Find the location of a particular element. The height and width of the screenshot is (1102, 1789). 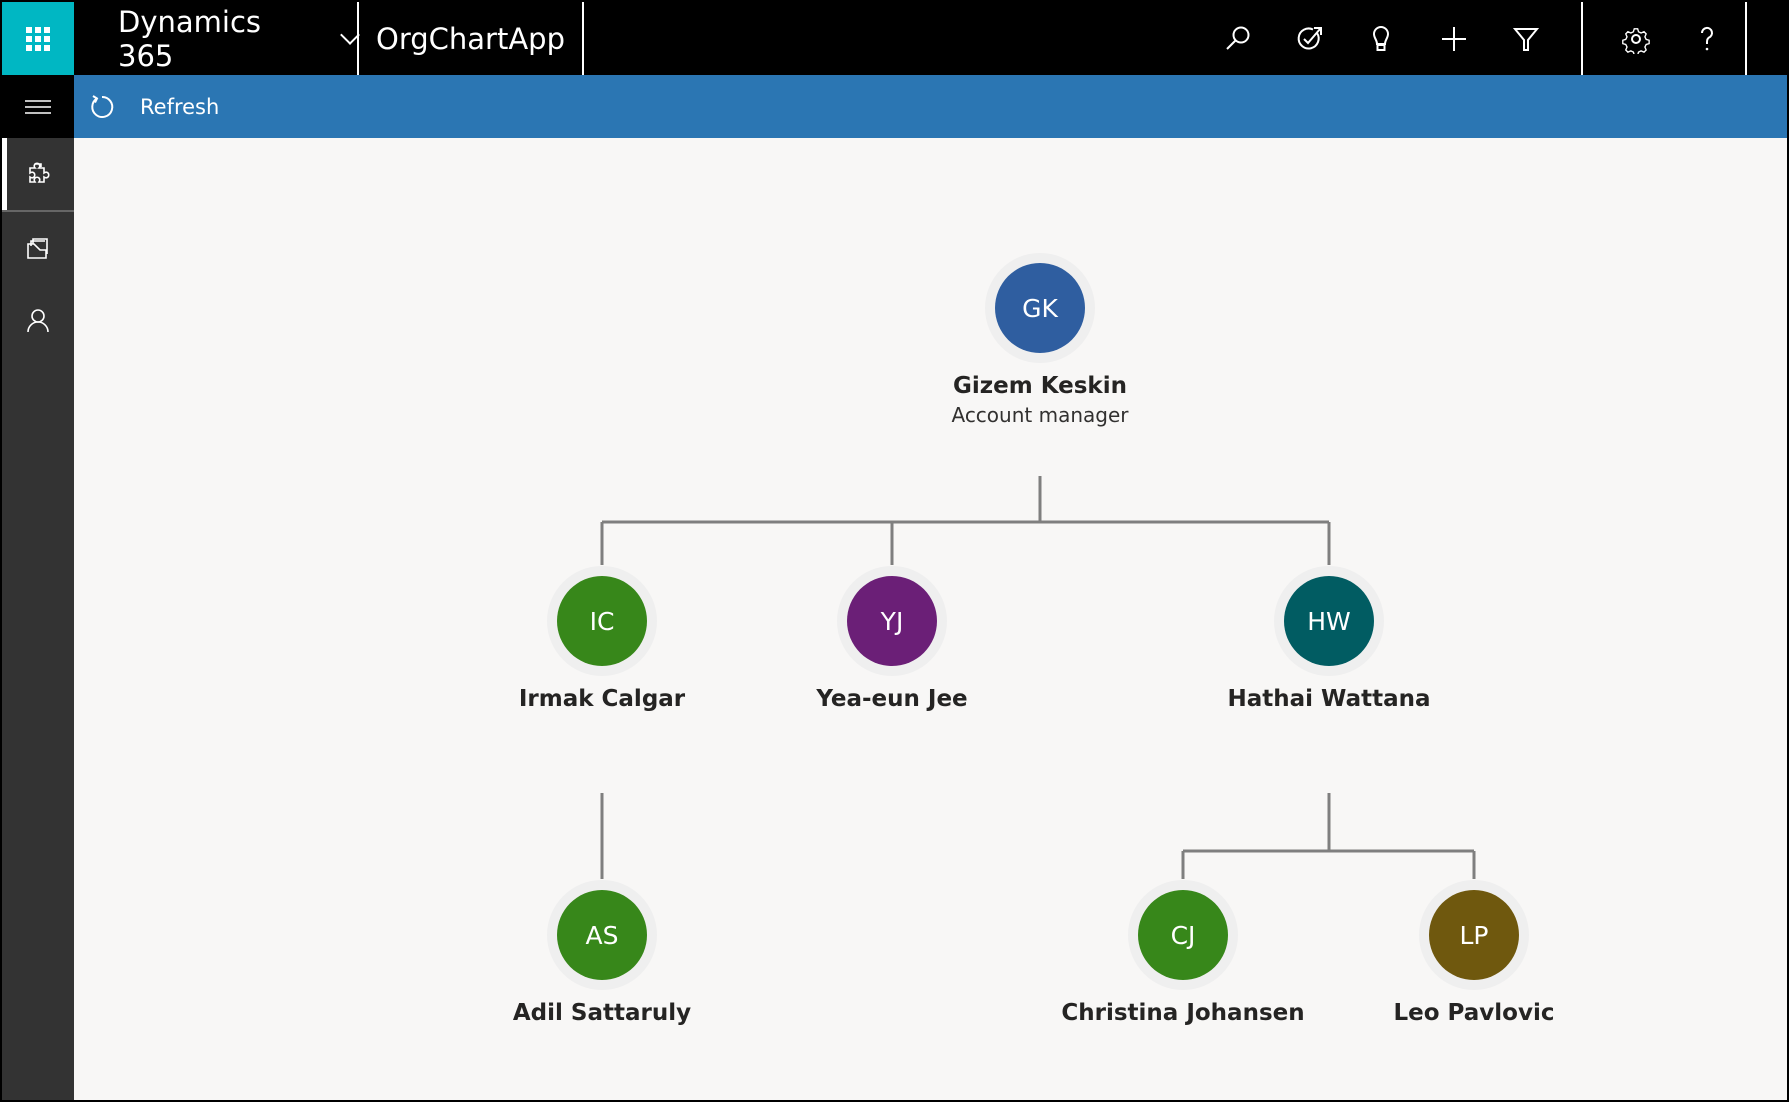

avatar-initials: CJ is located at coordinates (1183, 935).